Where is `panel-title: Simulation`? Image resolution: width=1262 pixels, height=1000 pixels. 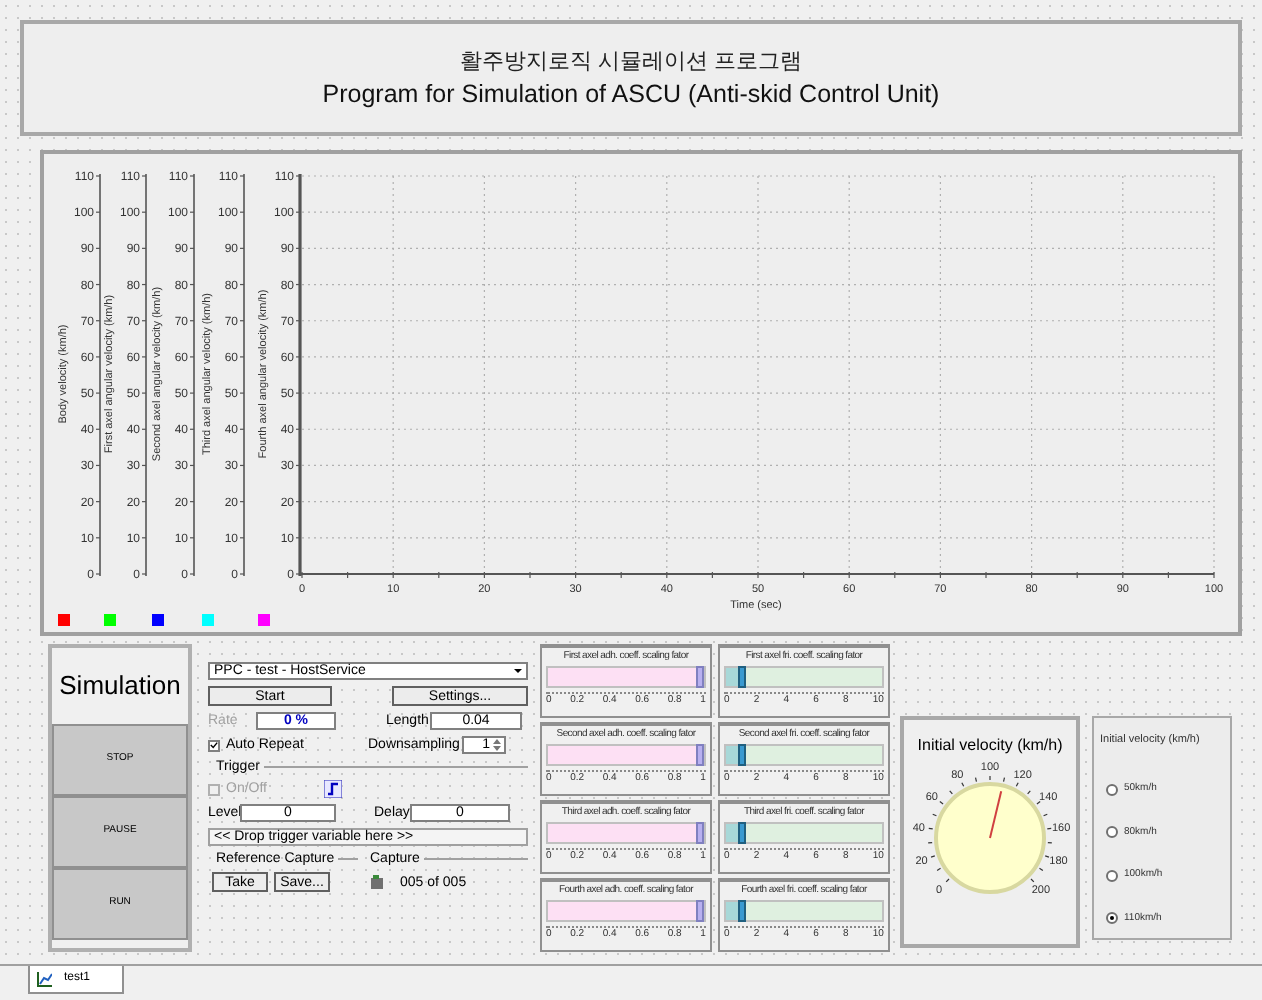 panel-title: Simulation is located at coordinates (120, 686).